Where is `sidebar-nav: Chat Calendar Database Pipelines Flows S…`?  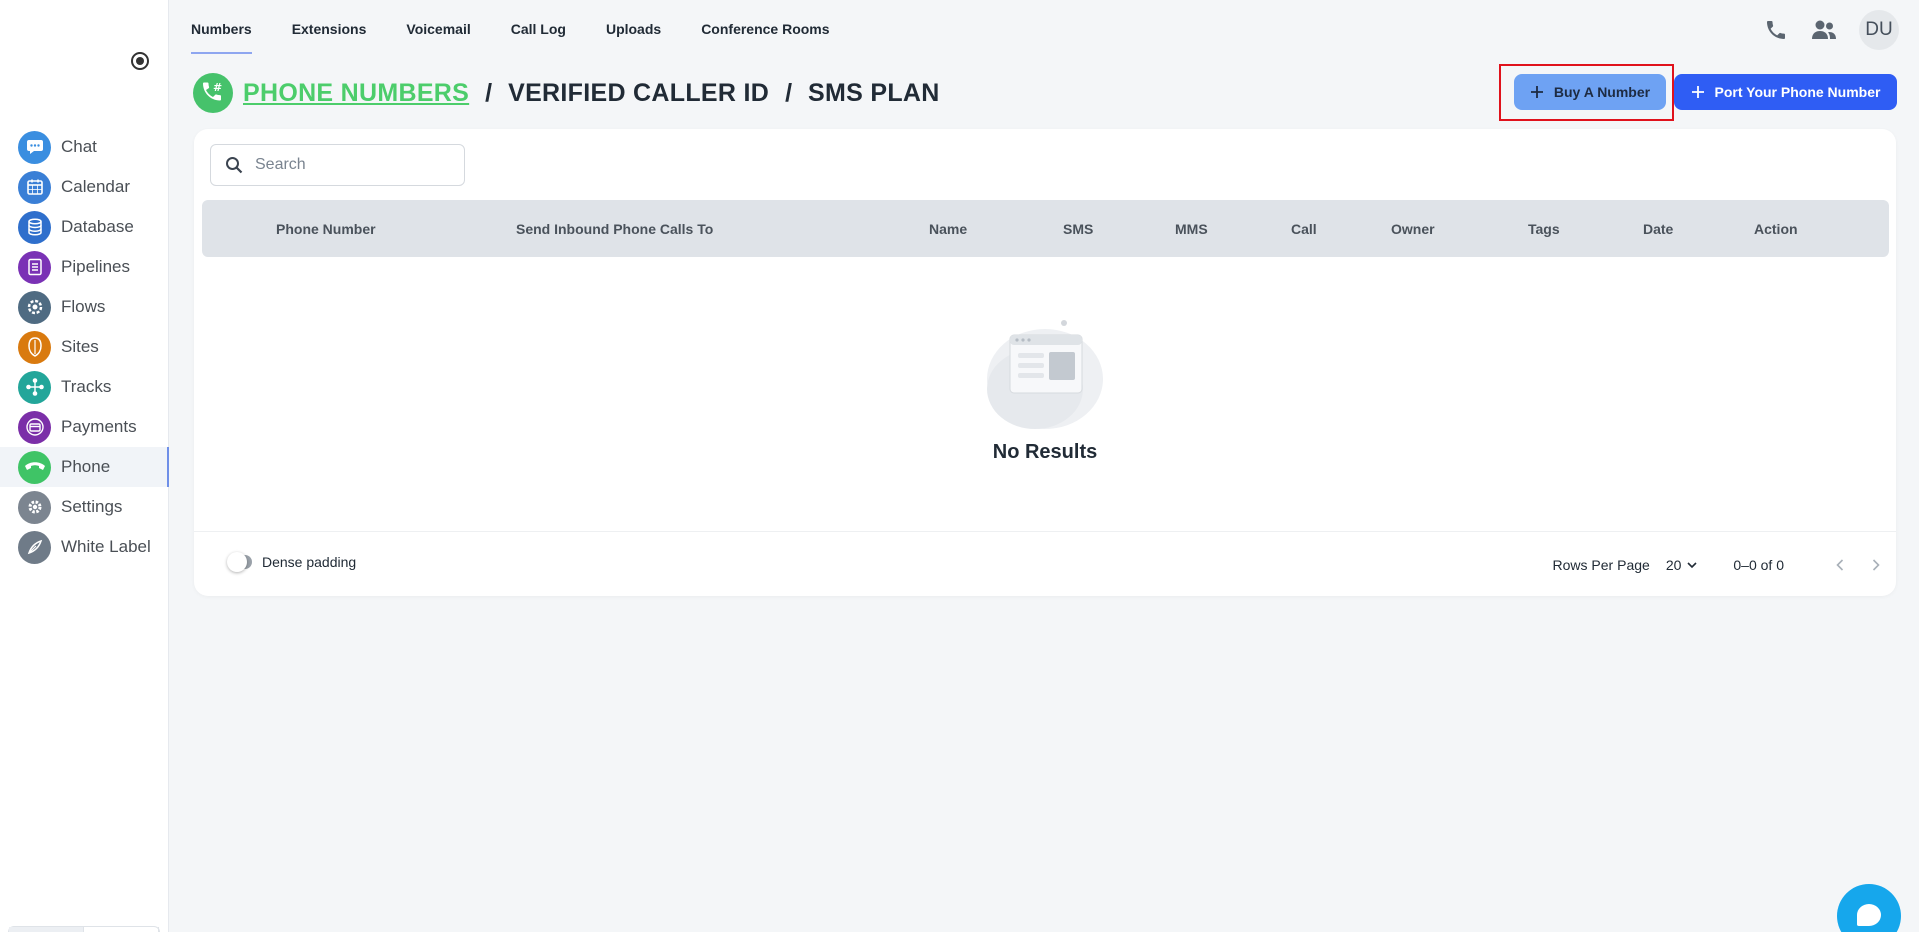 sidebar-nav: Chat Calendar Database Pipelines Flows S… is located at coordinates (84, 347).